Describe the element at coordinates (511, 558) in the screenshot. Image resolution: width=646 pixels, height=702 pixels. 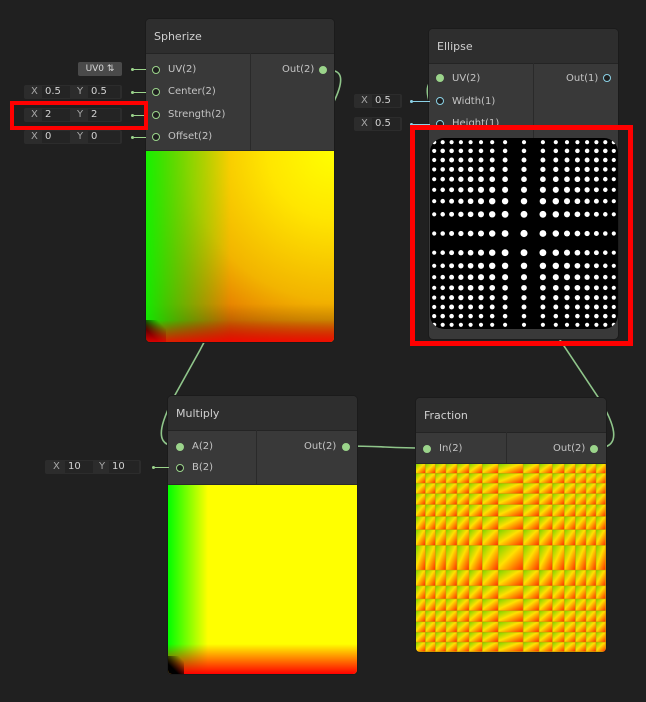
I see `fraction-preview` at that location.